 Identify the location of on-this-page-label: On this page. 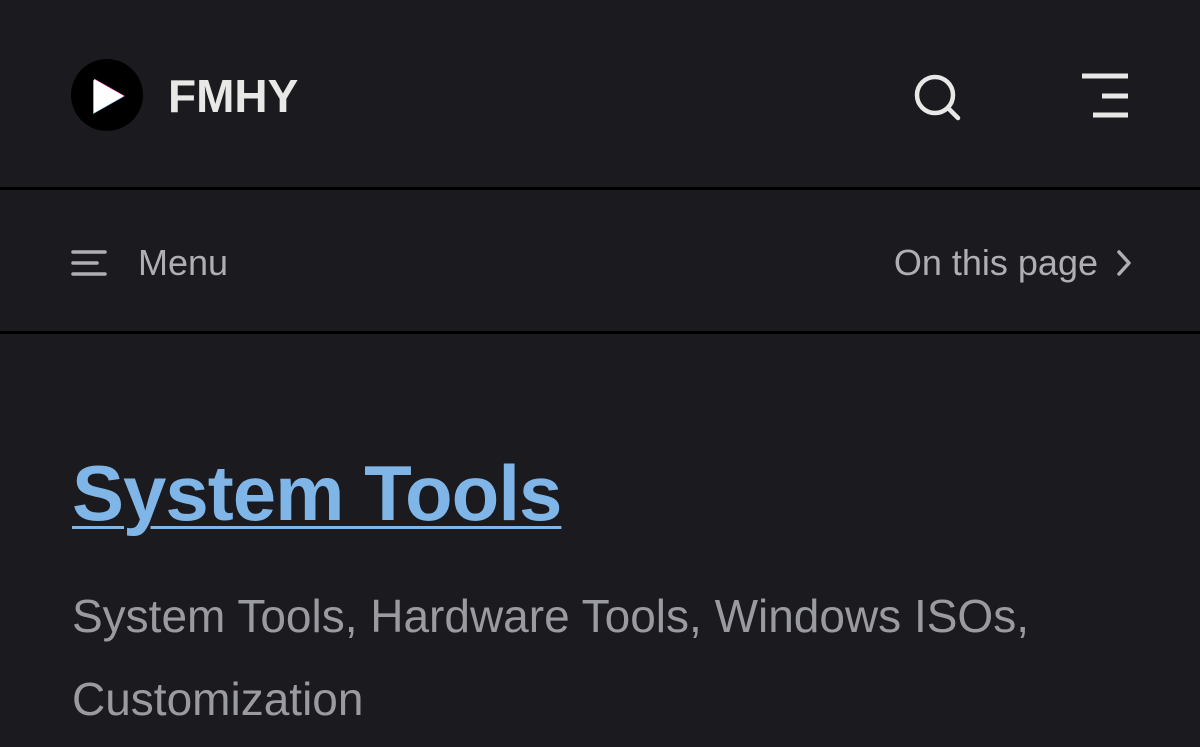
(995, 262).